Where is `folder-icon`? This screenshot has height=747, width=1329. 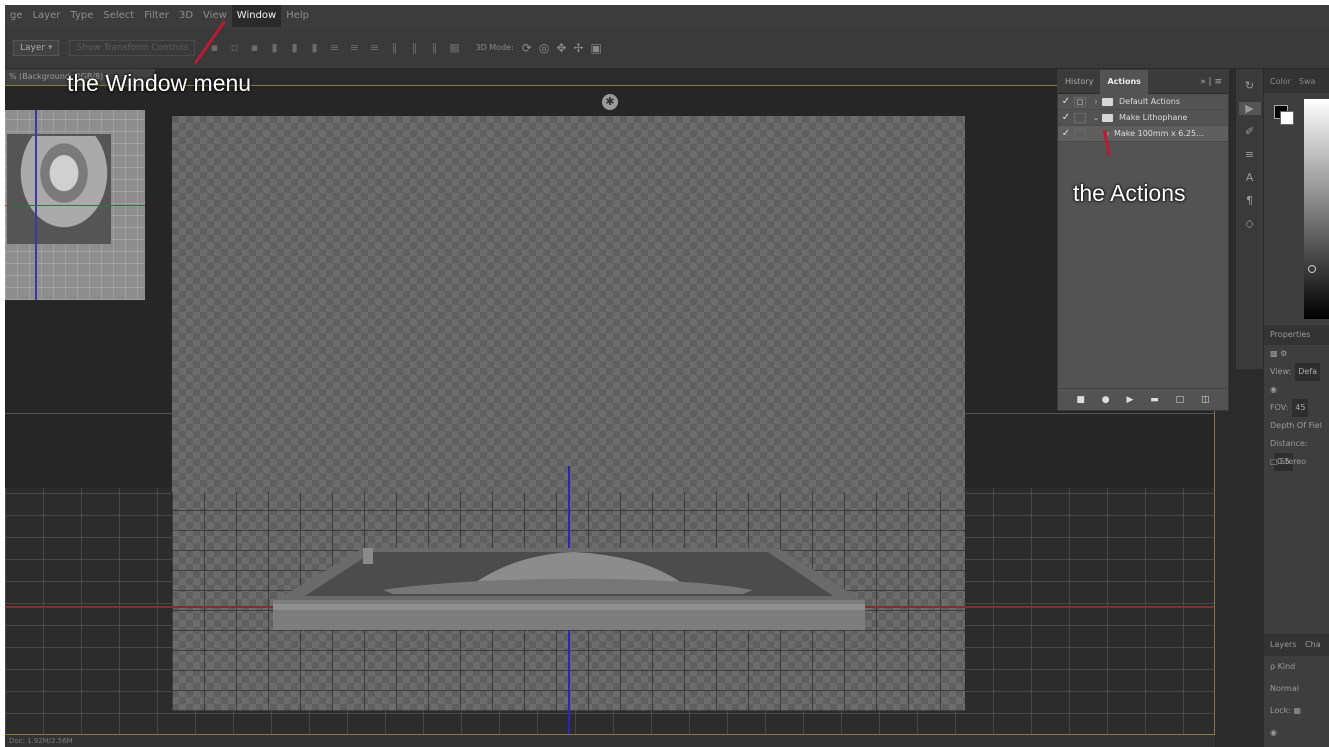 folder-icon is located at coordinates (1107, 101).